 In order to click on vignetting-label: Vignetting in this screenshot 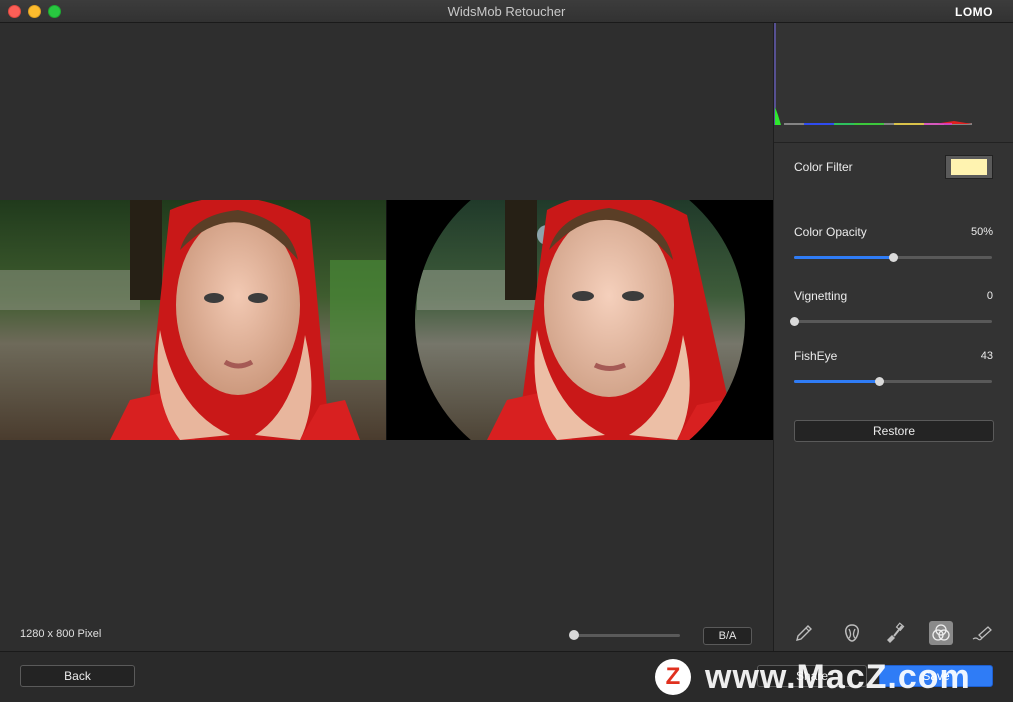, I will do `click(821, 296)`.